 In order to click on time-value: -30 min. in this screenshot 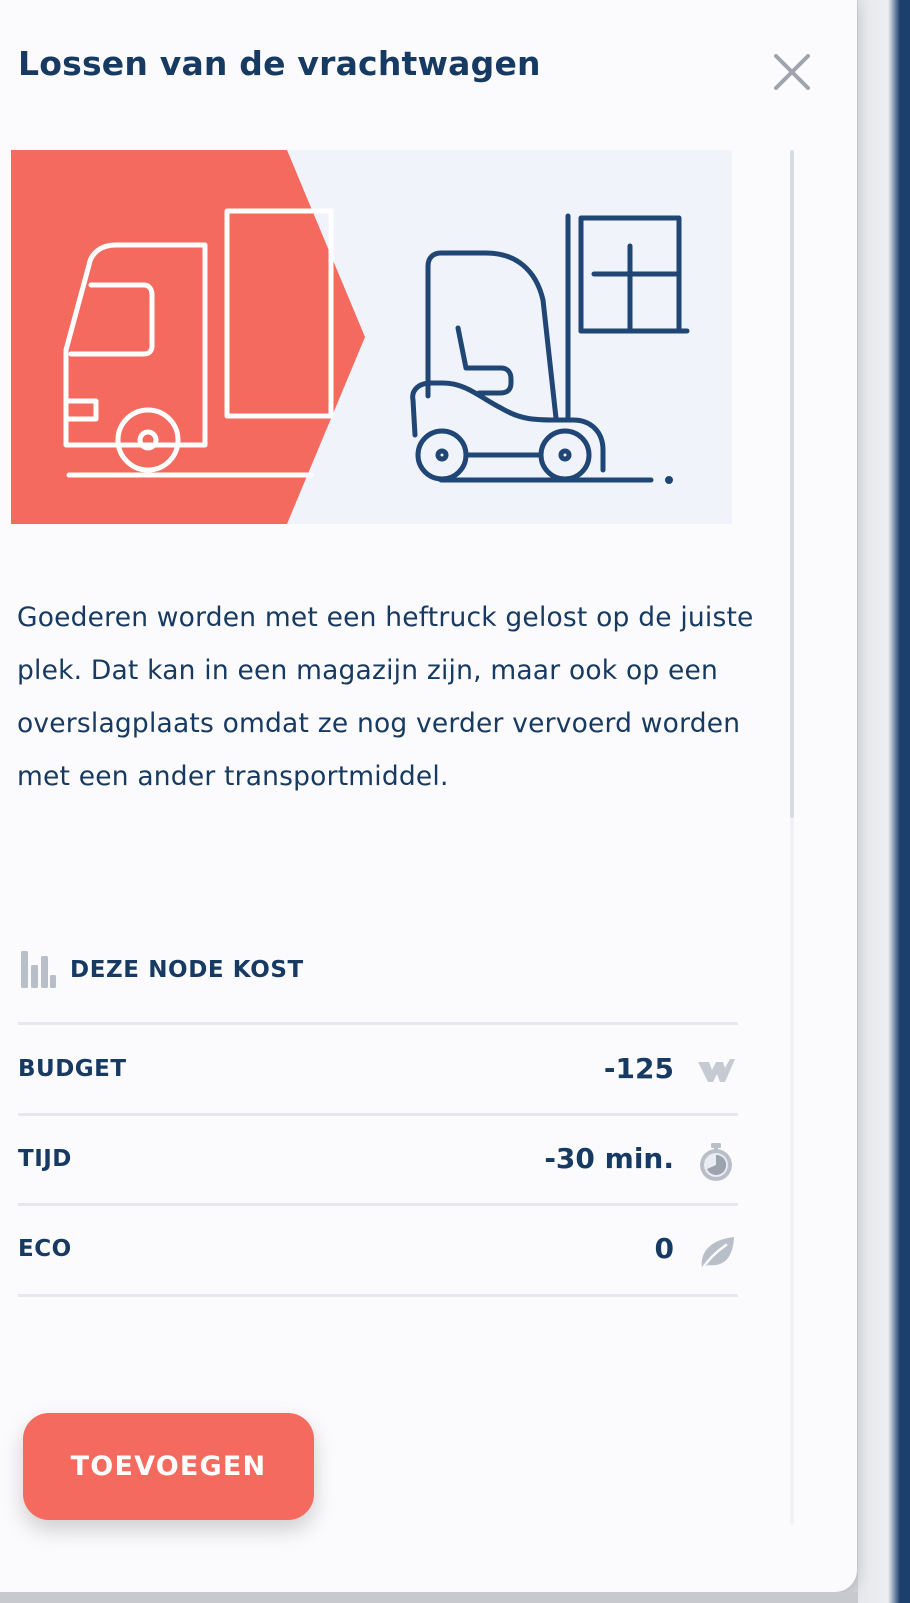, I will do `click(609, 1158)`.